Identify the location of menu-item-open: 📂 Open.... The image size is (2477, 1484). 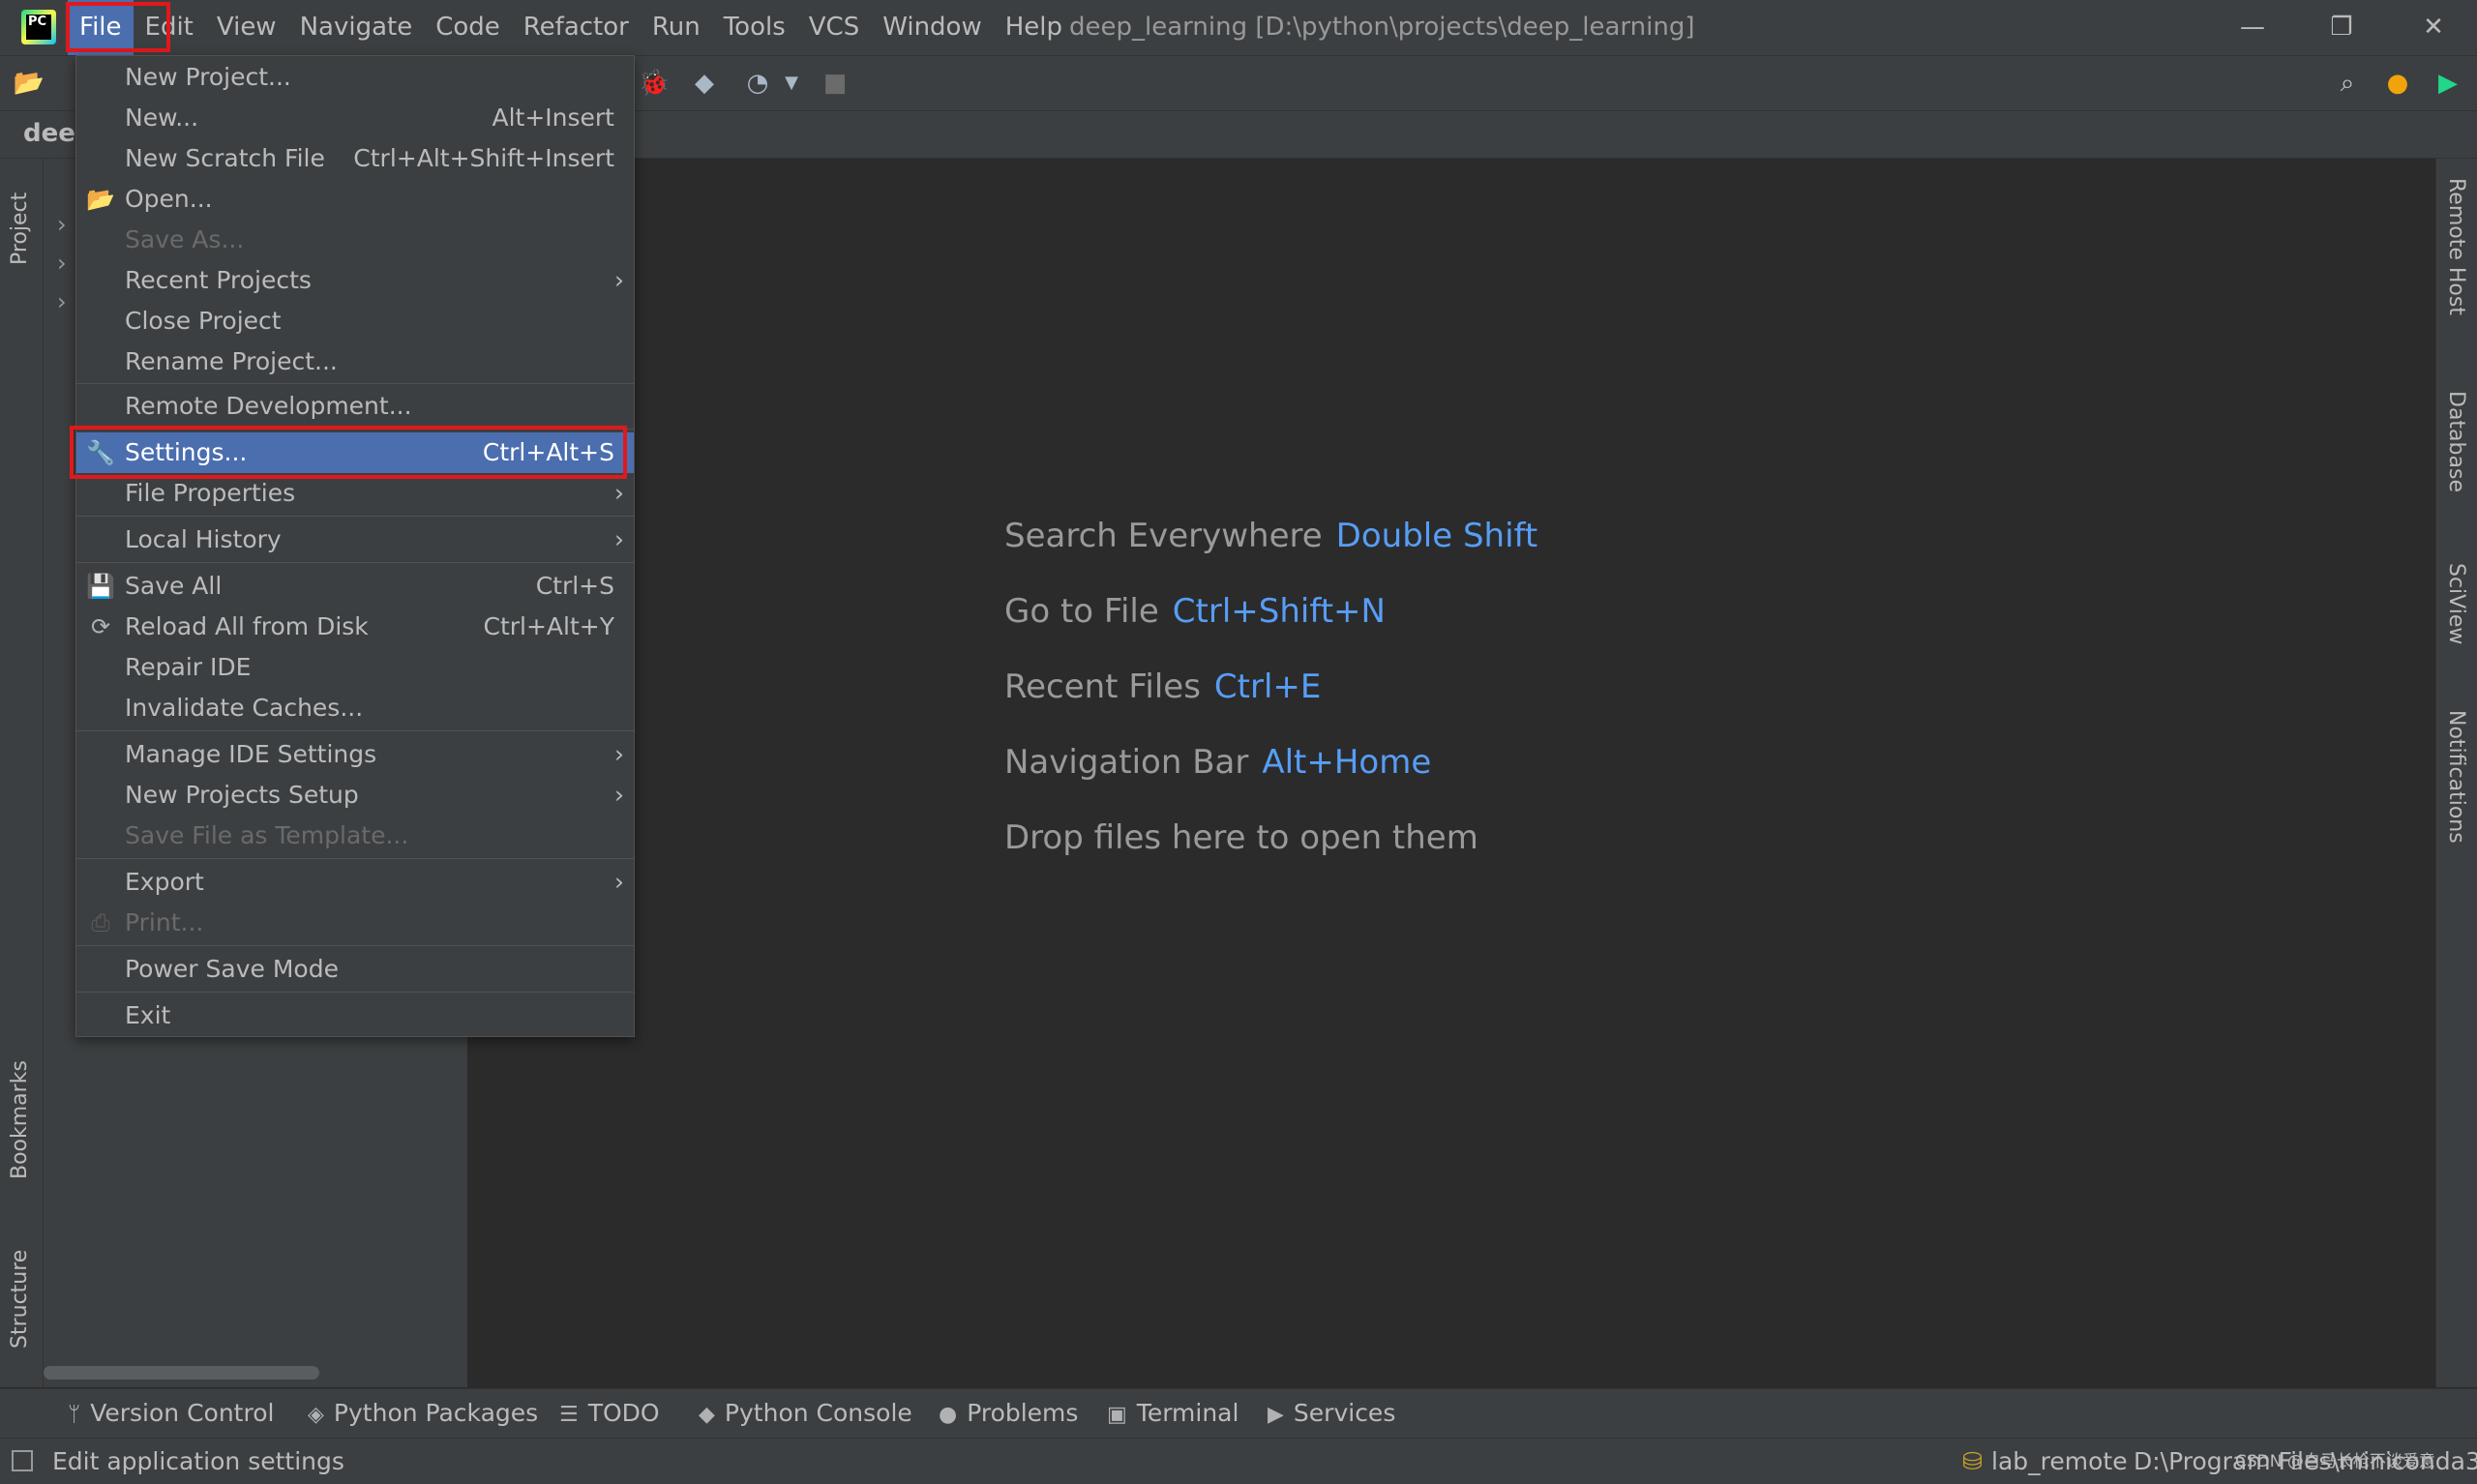
(355, 199).